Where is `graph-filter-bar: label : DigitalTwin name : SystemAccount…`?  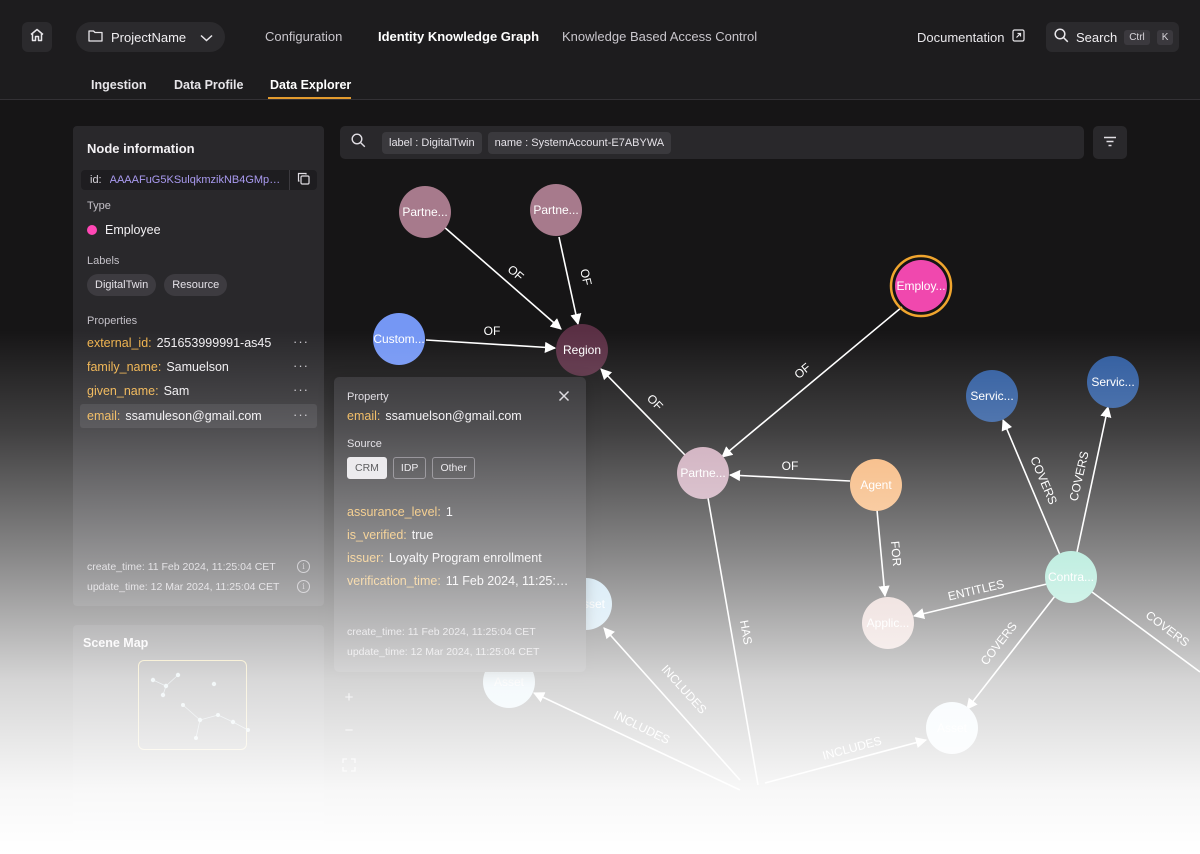 graph-filter-bar: label : DigitalTwin name : SystemAccount… is located at coordinates (712, 142).